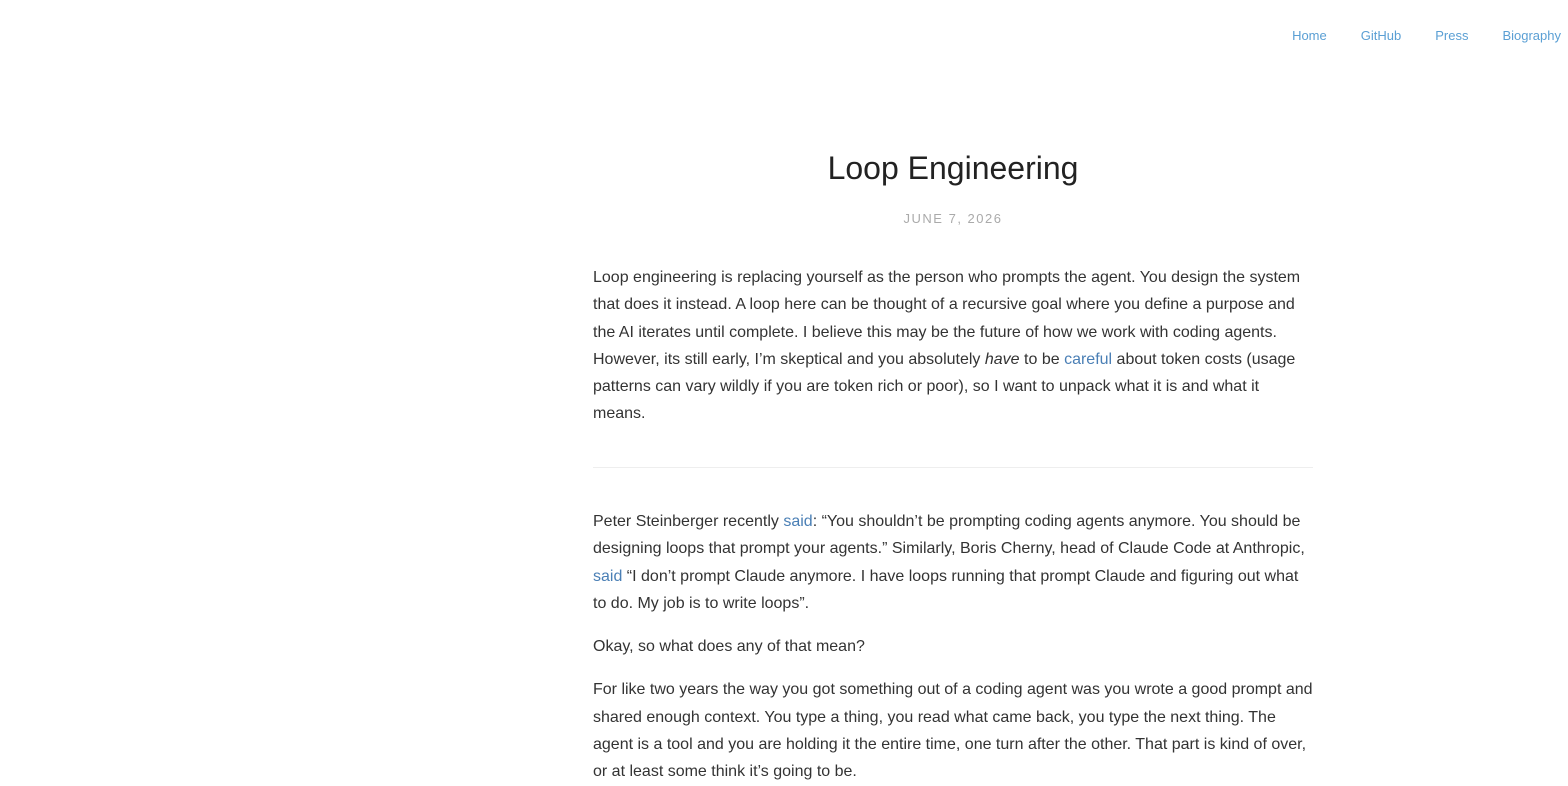 This screenshot has height=786, width=1568. What do you see at coordinates (1381, 36) in the screenshot?
I see `nav-github-link: GitHub` at bounding box center [1381, 36].